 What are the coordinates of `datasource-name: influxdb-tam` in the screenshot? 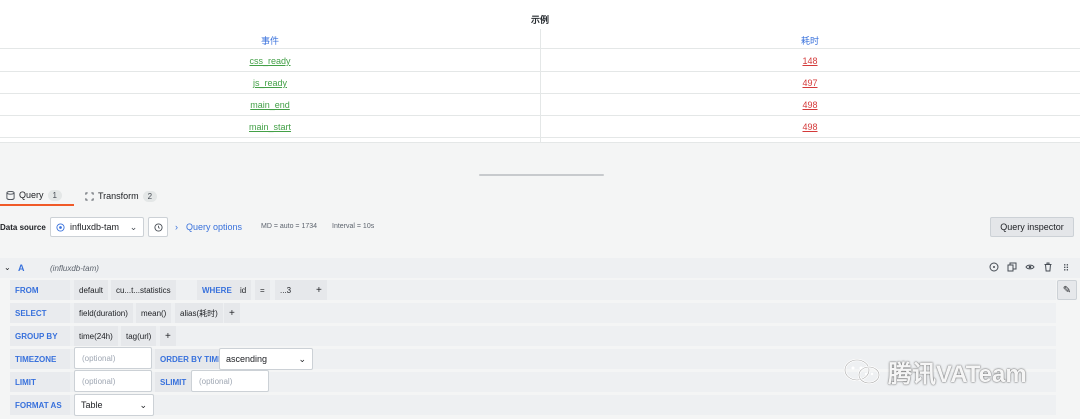 It's located at (95, 227).